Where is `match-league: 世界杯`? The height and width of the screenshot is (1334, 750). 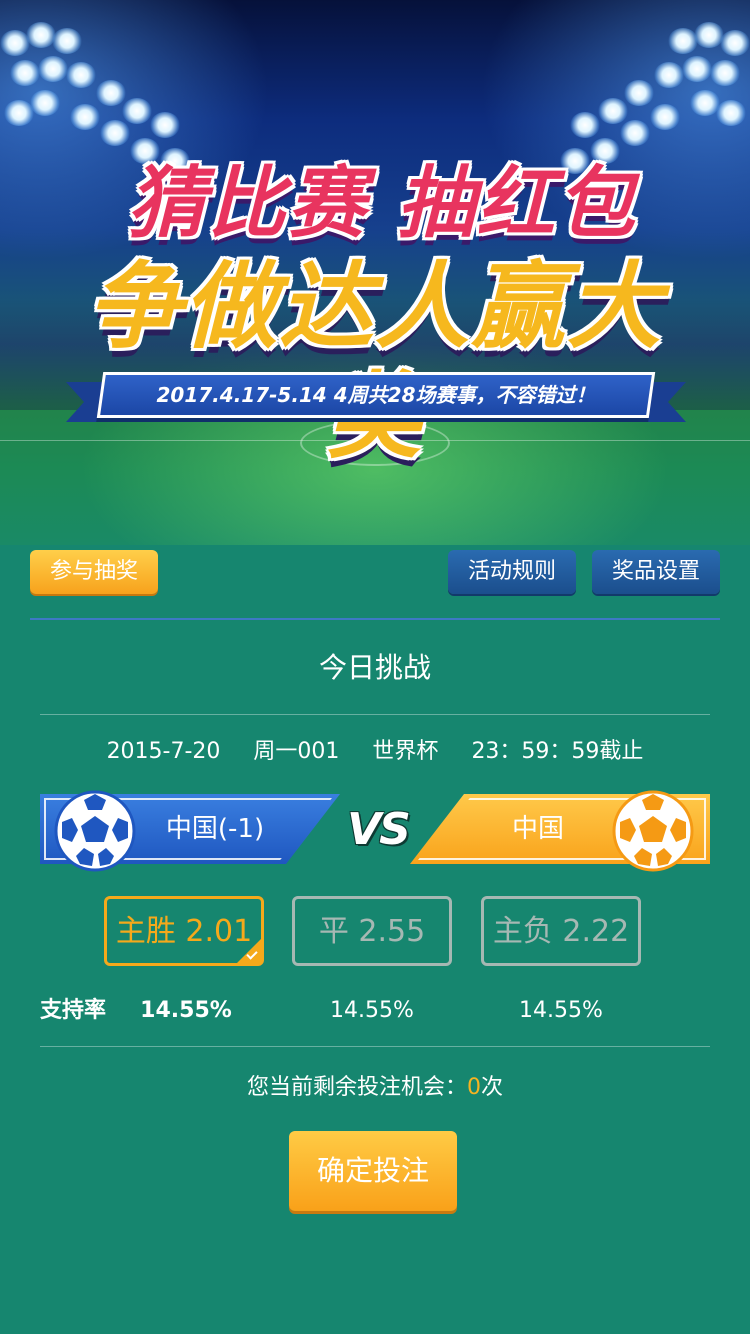 match-league: 世界杯 is located at coordinates (405, 751).